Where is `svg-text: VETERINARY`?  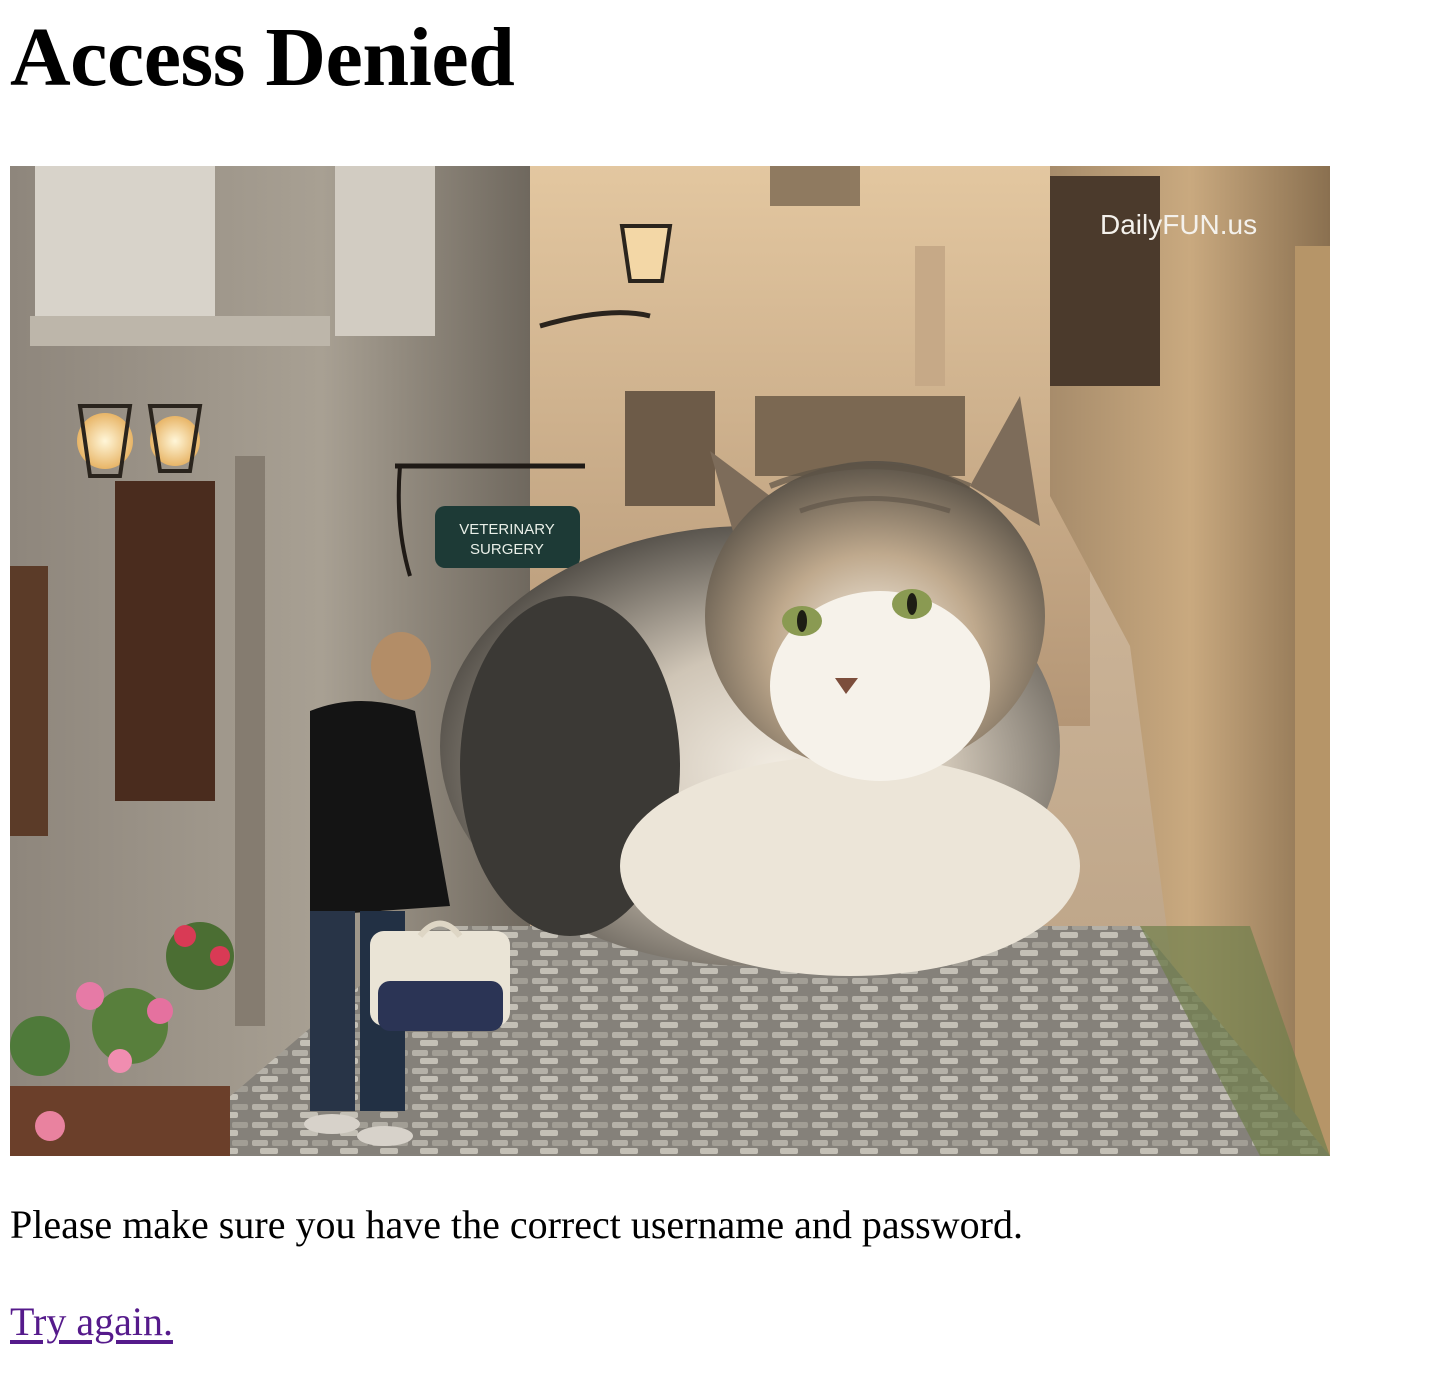 svg-text: VETERINARY is located at coordinates (507, 529).